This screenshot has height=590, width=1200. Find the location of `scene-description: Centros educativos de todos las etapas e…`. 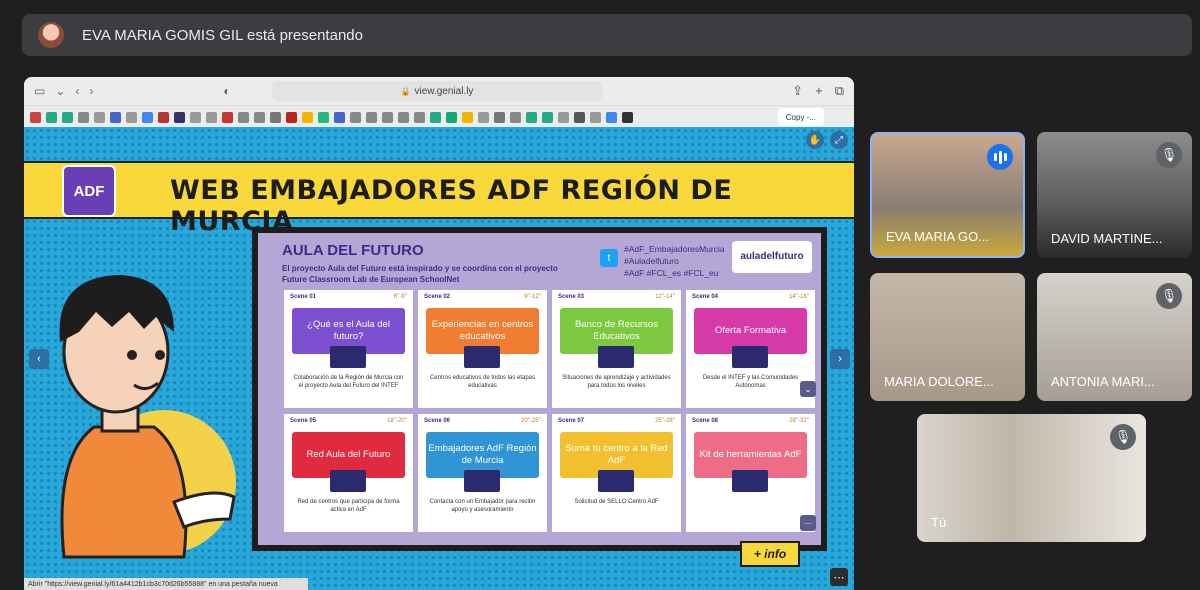

scene-description: Centros educativos de todos las etapas e… is located at coordinates (482, 382).